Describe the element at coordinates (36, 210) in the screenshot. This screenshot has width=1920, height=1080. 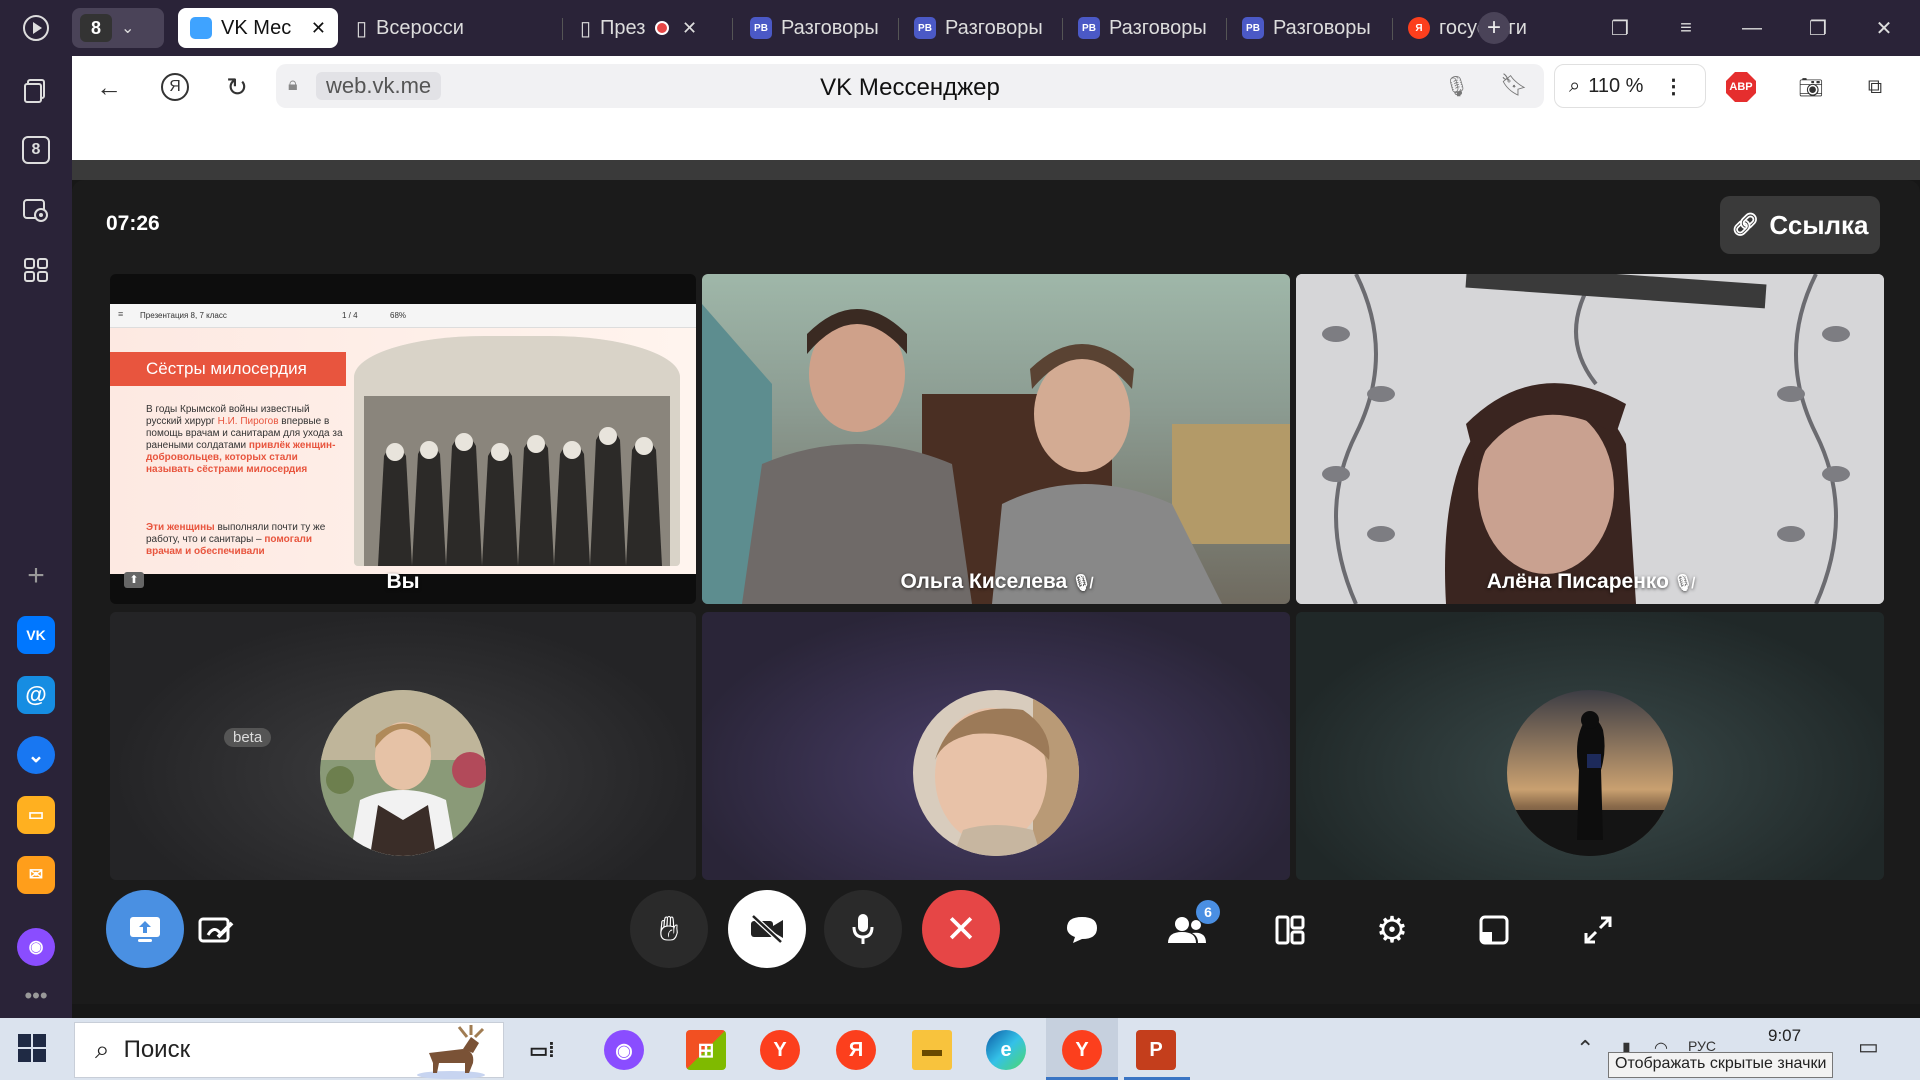
I see `screenshot-icon` at that location.